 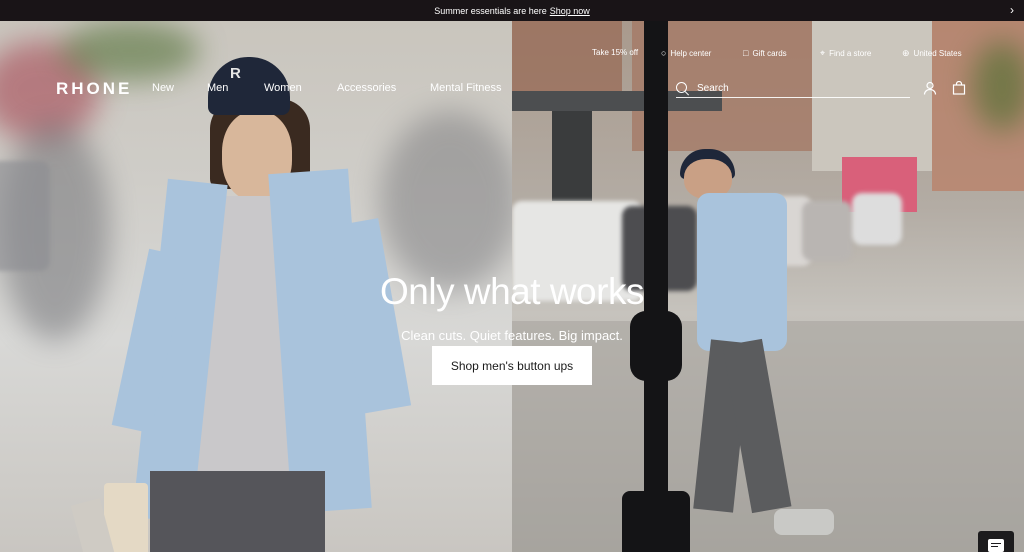 I want to click on announcement-text: Summer essentials are here, so click(x=490, y=10).